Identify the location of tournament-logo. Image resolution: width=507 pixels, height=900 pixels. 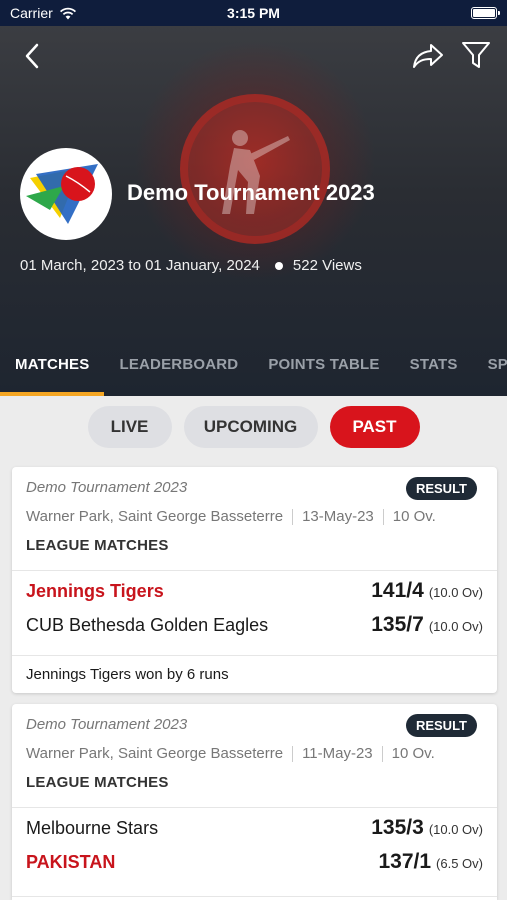
(66, 194).